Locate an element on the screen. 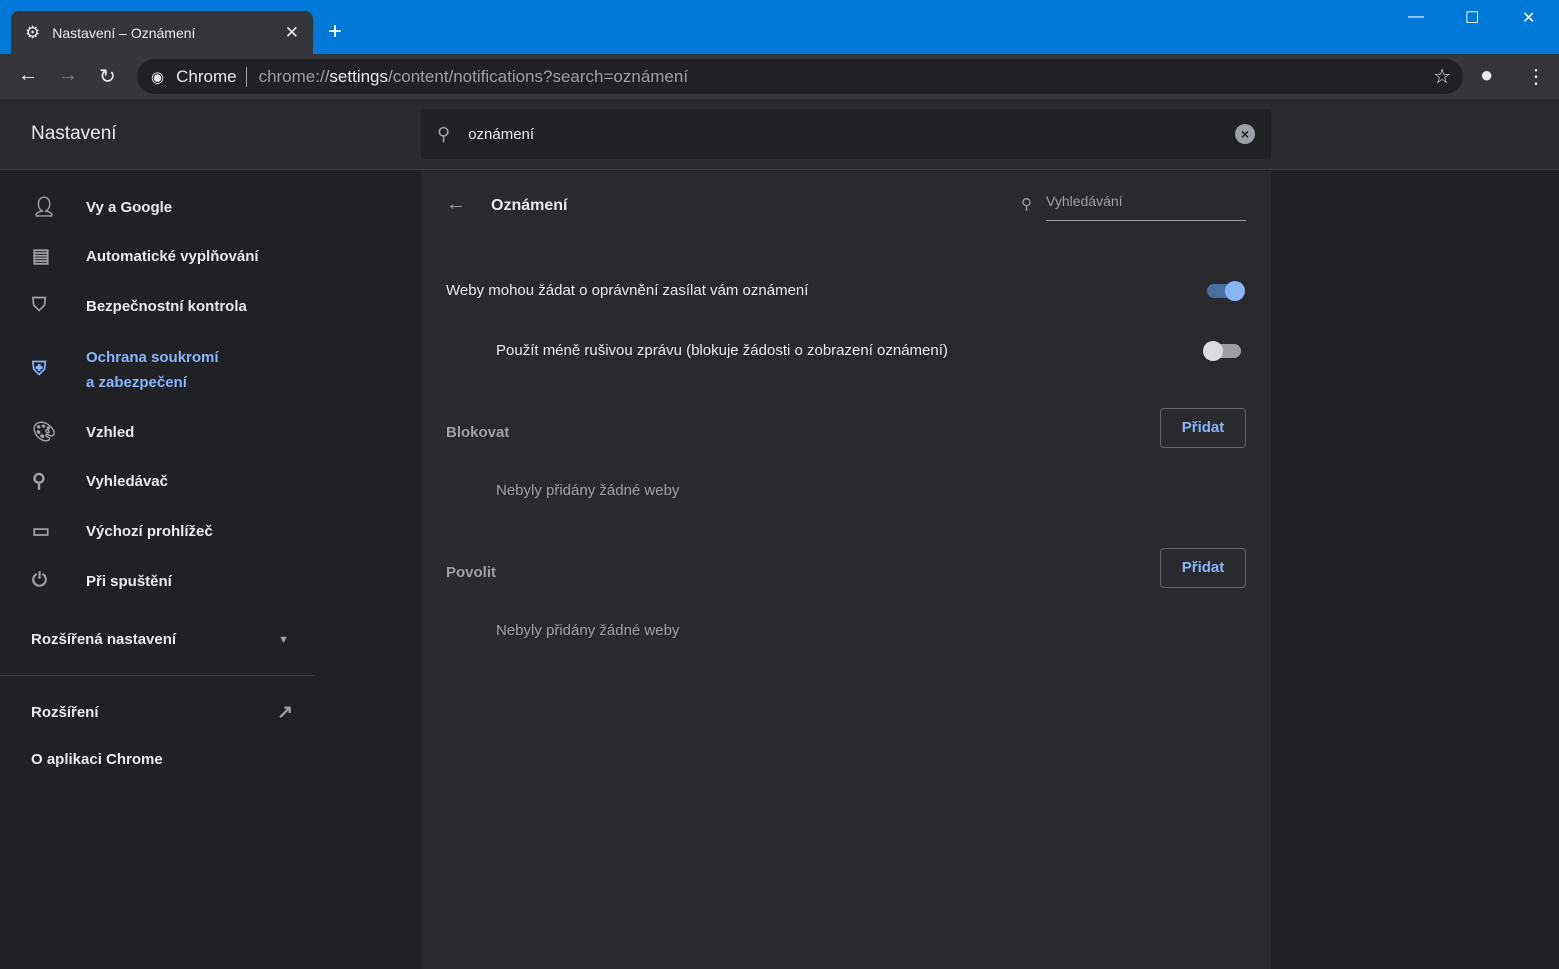  page-title: Nastavení is located at coordinates (74, 133).